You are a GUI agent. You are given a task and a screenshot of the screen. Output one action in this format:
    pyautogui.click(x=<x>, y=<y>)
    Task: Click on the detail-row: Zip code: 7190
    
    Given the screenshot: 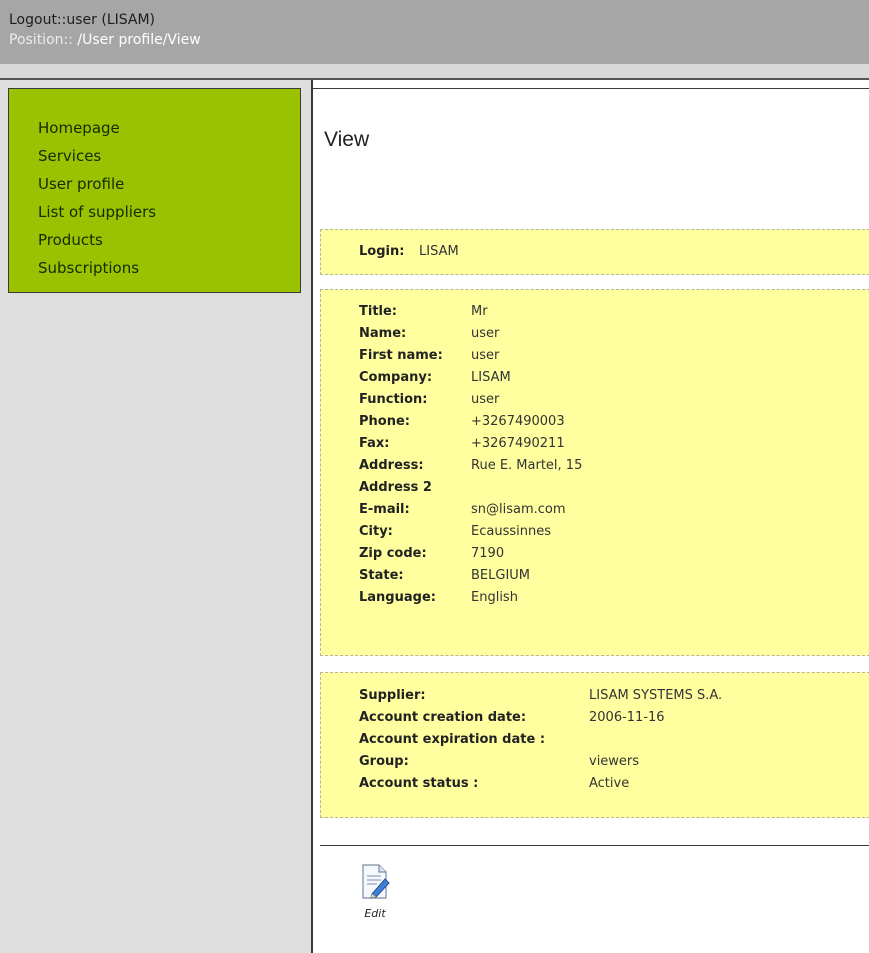 What is the action you would take?
    pyautogui.click(x=595, y=554)
    